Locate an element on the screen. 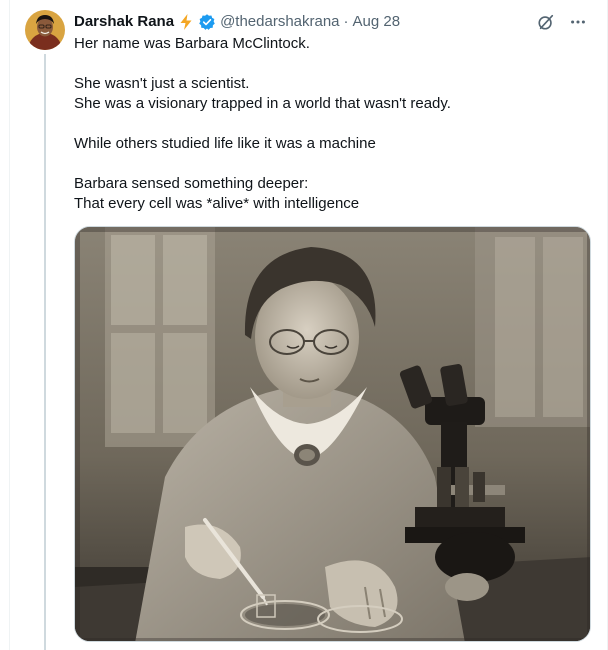 The image size is (608, 650). more-icon is located at coordinates (578, 22).